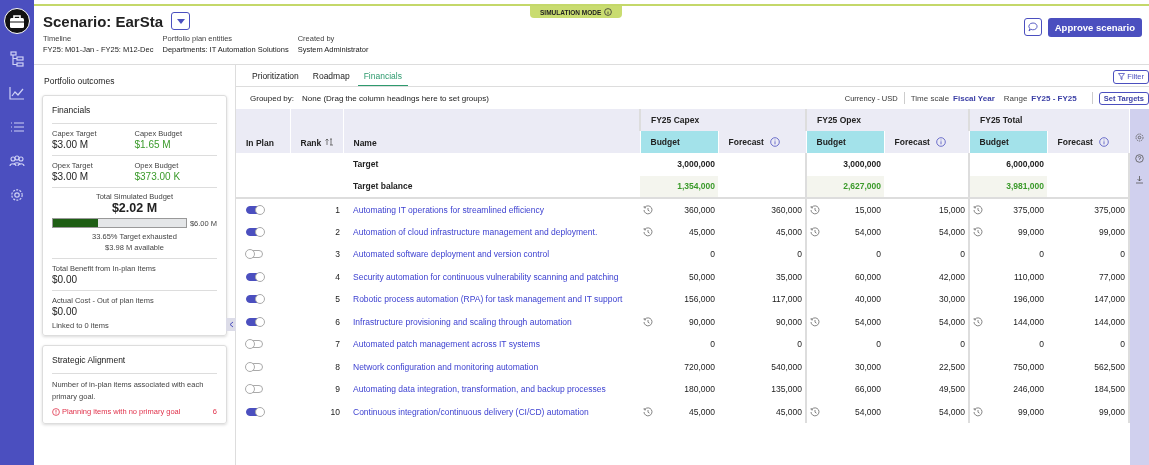 The width and height of the screenshot is (1149, 465). I want to click on collapse-button, so click(231, 324).